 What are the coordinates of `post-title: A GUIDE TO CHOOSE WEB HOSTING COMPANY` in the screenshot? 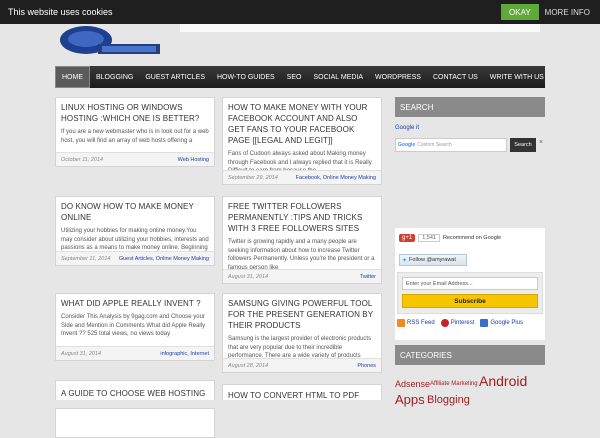 It's located at (135, 390).